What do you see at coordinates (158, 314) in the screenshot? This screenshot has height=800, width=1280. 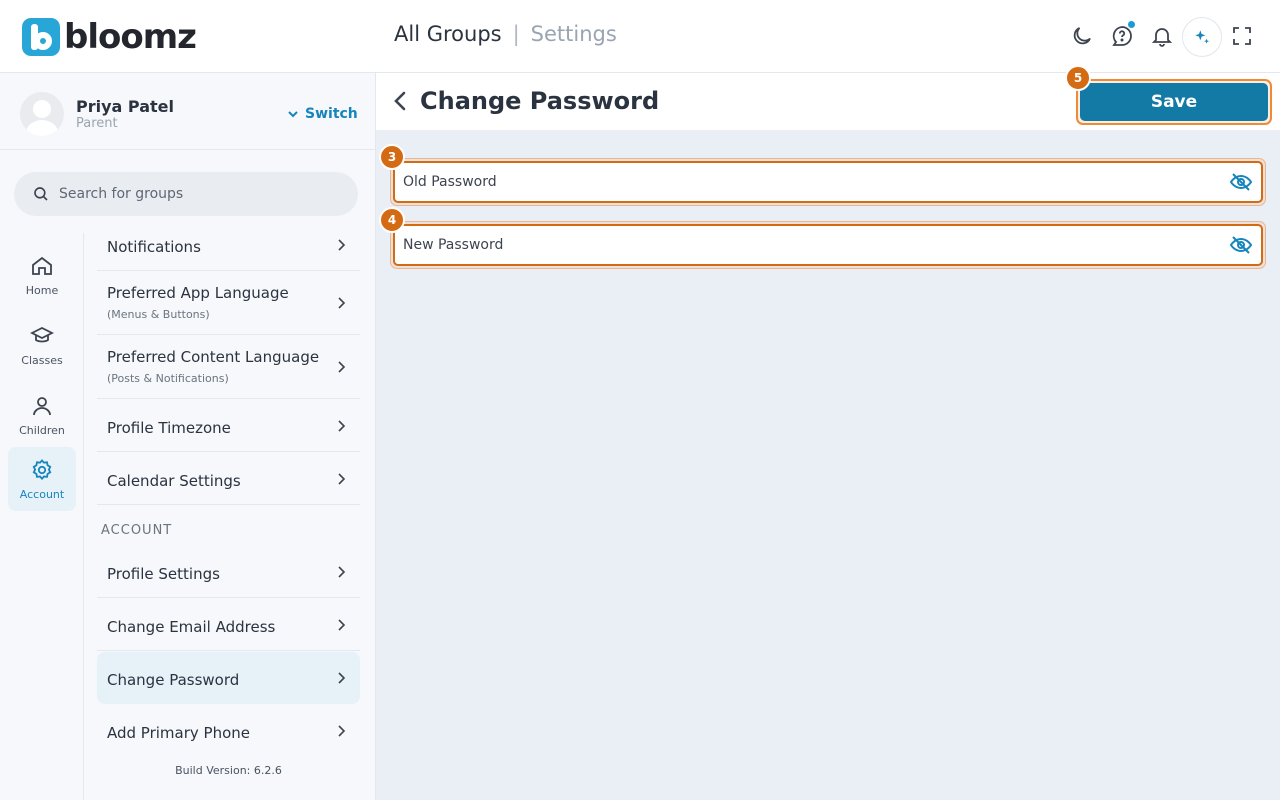 I see `menu-item-sublabel: (Menus & Buttons)` at bounding box center [158, 314].